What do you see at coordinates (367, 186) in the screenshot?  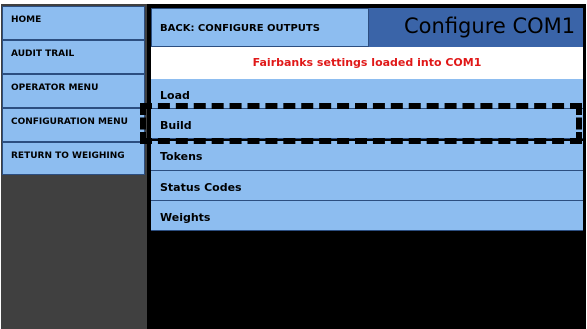 I see `menu-item-status-codes: Status Codes` at bounding box center [367, 186].